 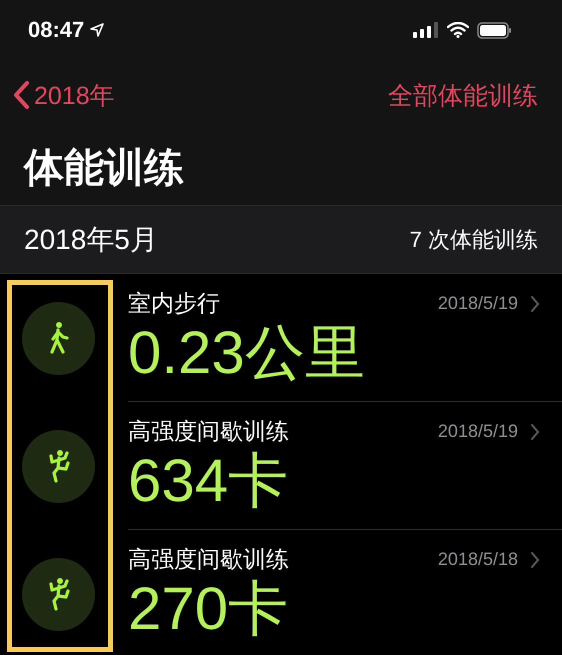 I want to click on wifi-icon, so click(x=458, y=30).